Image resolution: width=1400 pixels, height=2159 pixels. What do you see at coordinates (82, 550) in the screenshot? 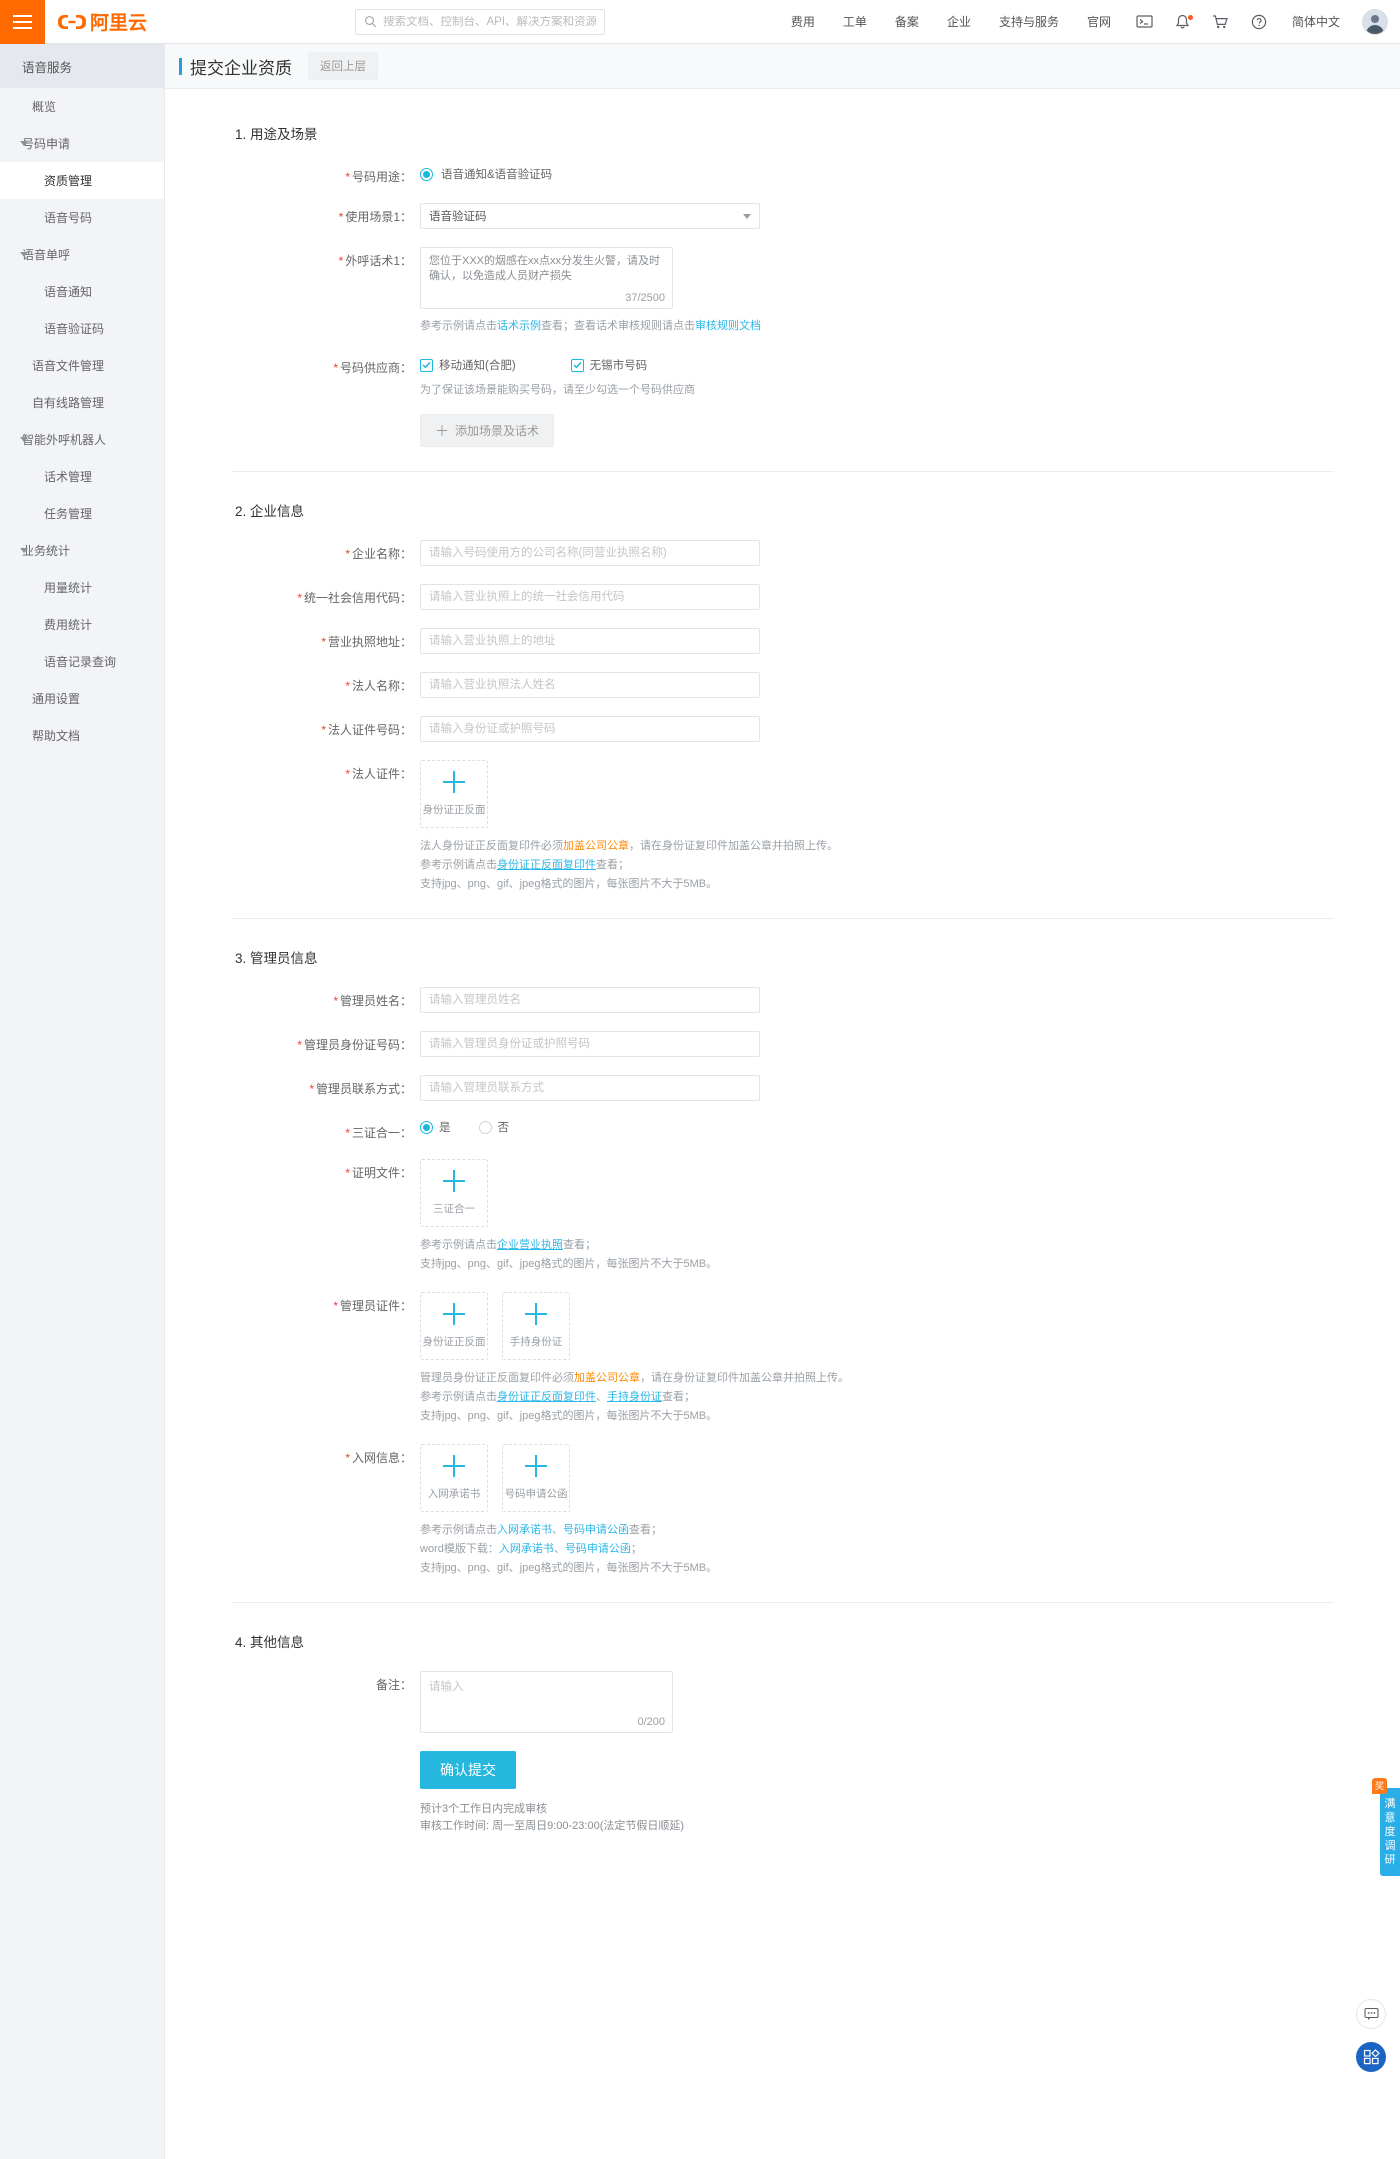
I see `sidebar-item-12: 业务统计` at bounding box center [82, 550].